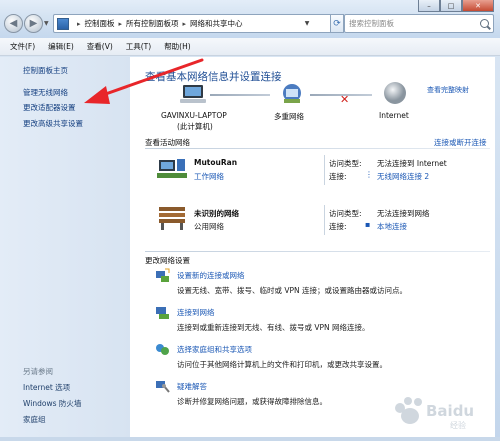  I want to click on troubleshoot-link: 疑难解答, so click(192, 386).